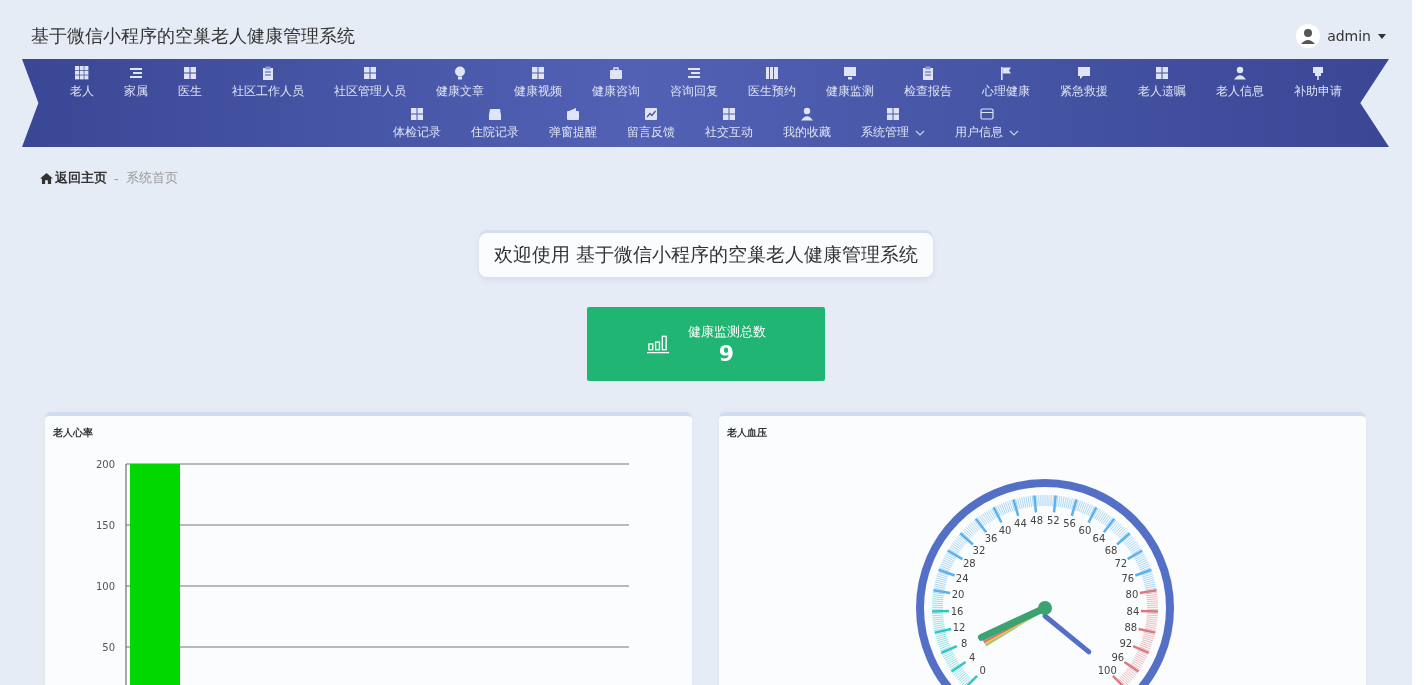 The height and width of the screenshot is (685, 1424). Describe the element at coordinates (650, 114) in the screenshot. I see `chart-icon` at that location.